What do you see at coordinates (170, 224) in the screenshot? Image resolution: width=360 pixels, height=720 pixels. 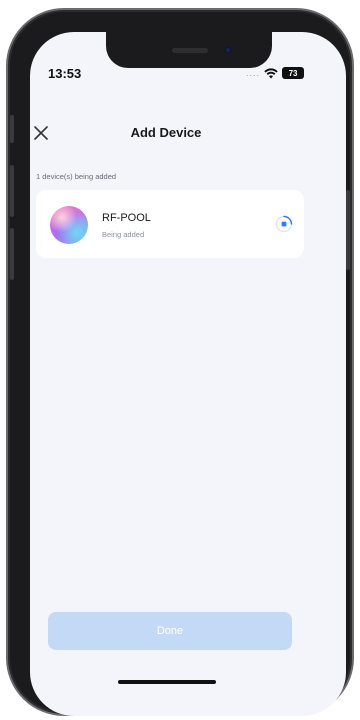 I see `device-card: RF-POOL Being added` at bounding box center [170, 224].